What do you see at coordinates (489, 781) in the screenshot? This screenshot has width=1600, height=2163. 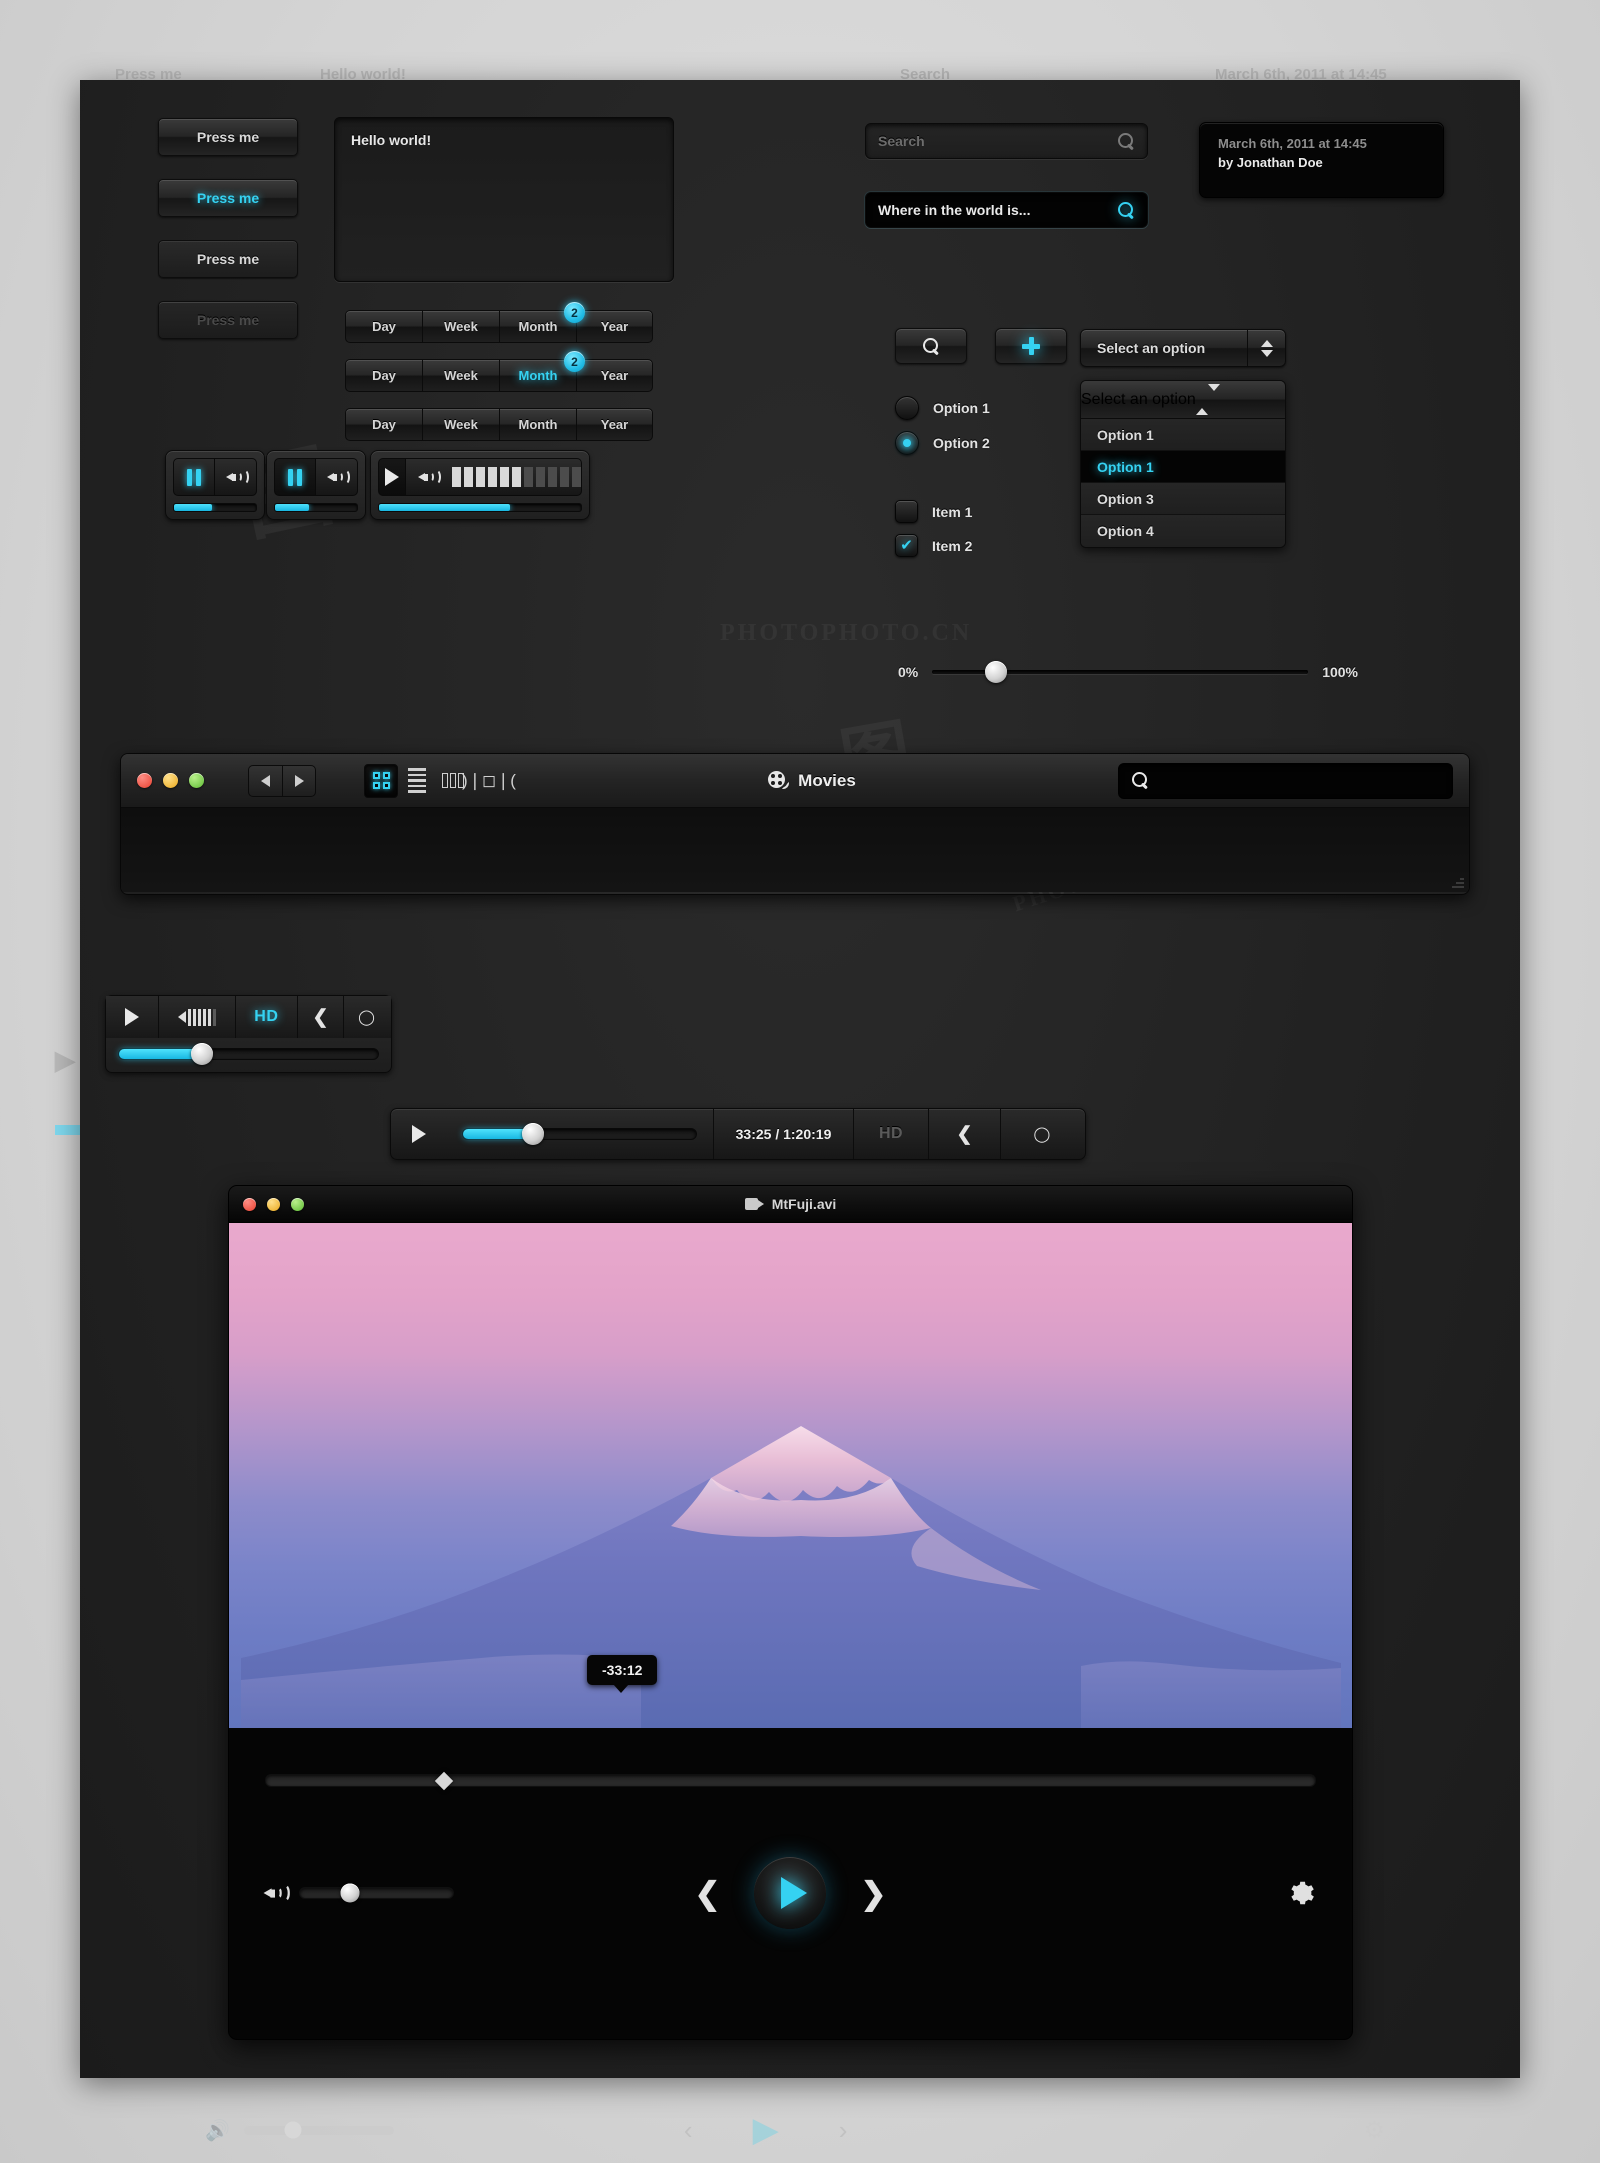 I see `coverflow-view-button: )❘◻❘(` at bounding box center [489, 781].